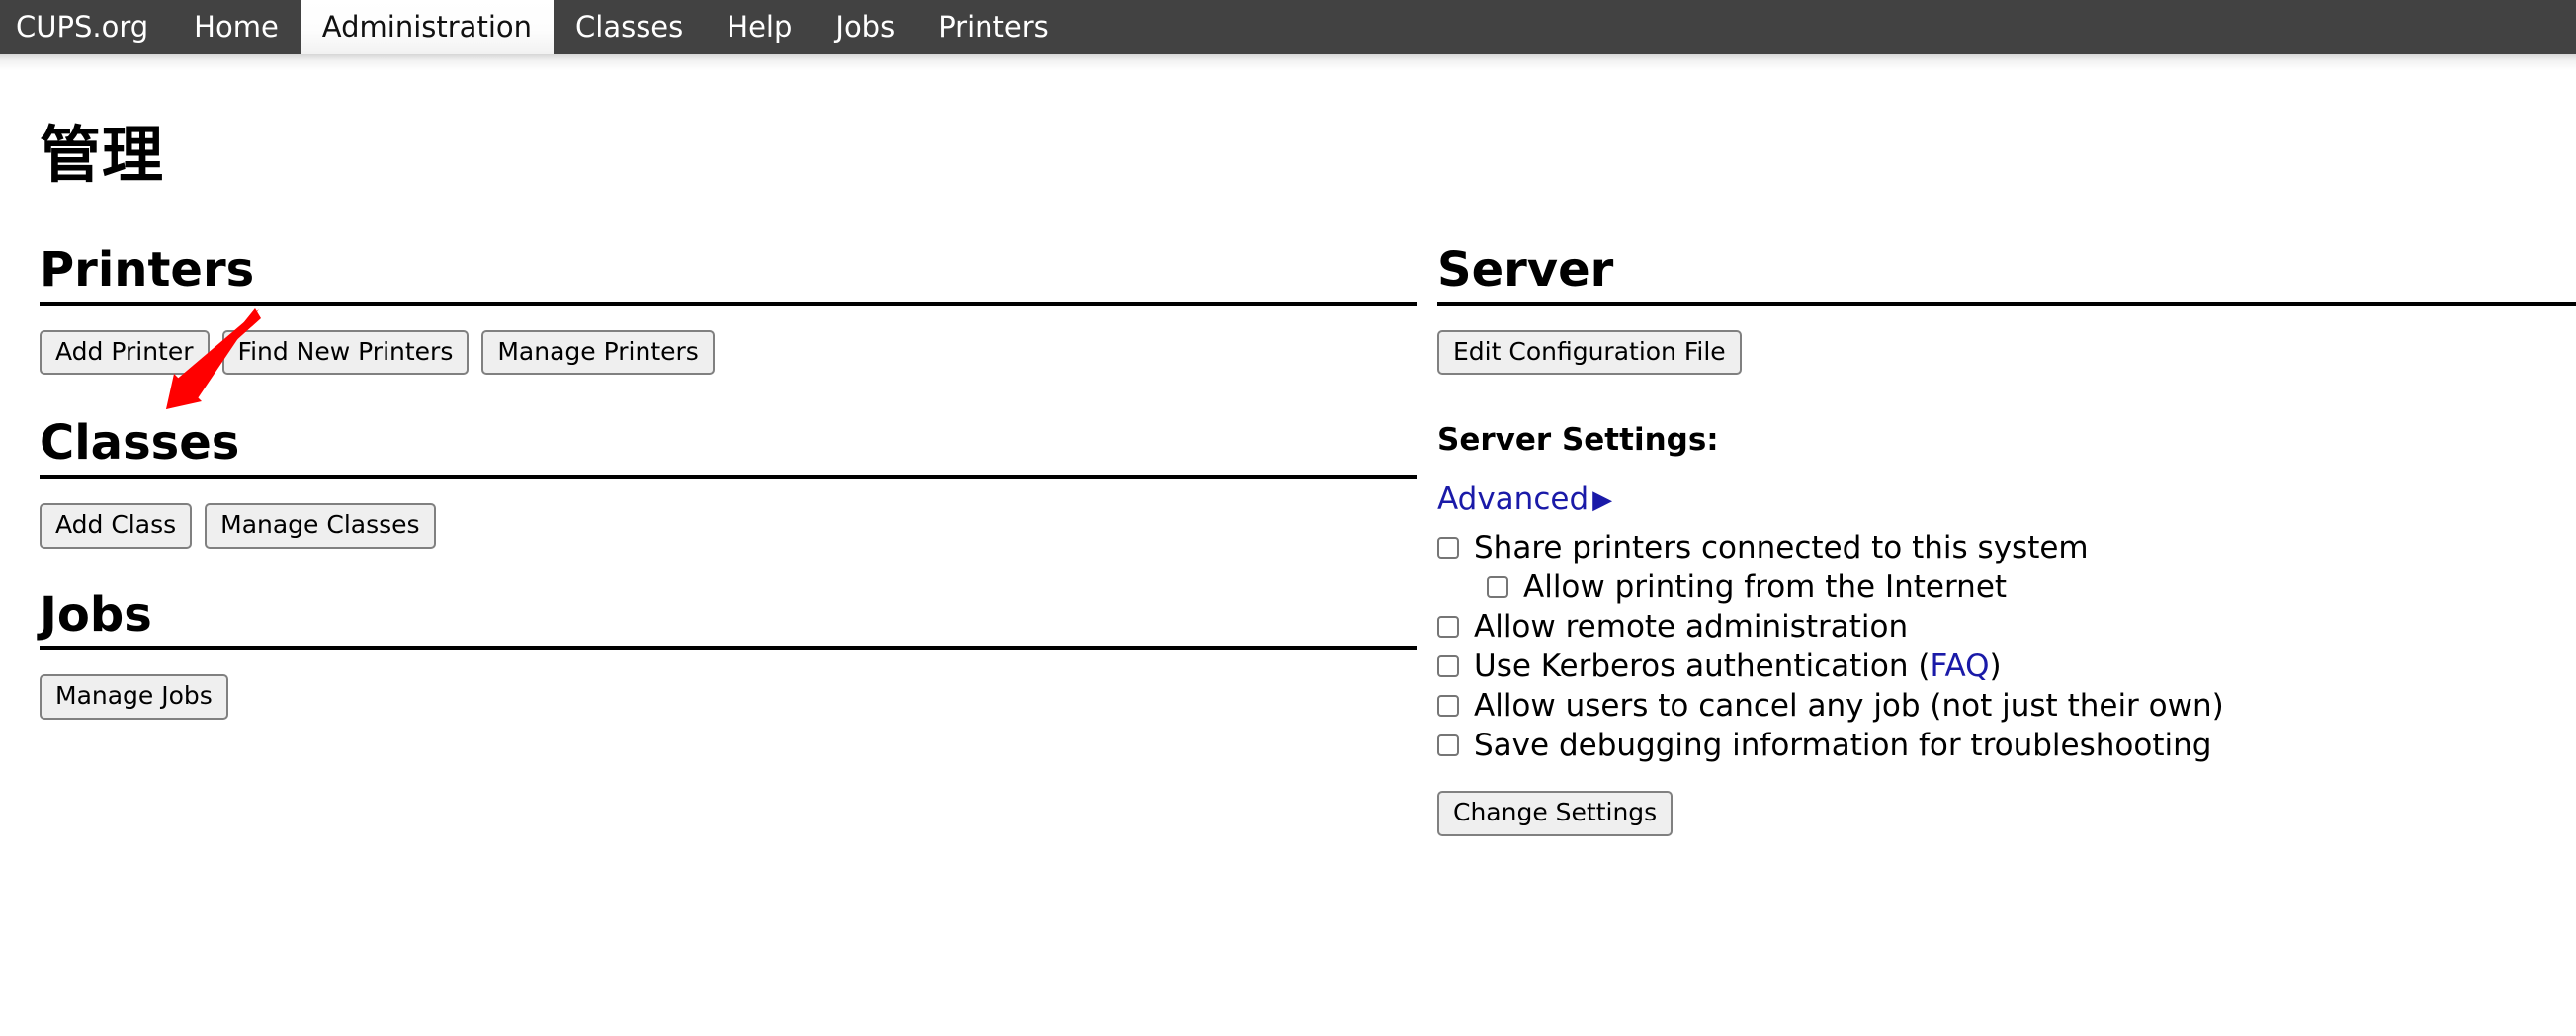 The image size is (2576, 1036). What do you see at coordinates (236, 27) in the screenshot?
I see `nav-item-home: Home` at bounding box center [236, 27].